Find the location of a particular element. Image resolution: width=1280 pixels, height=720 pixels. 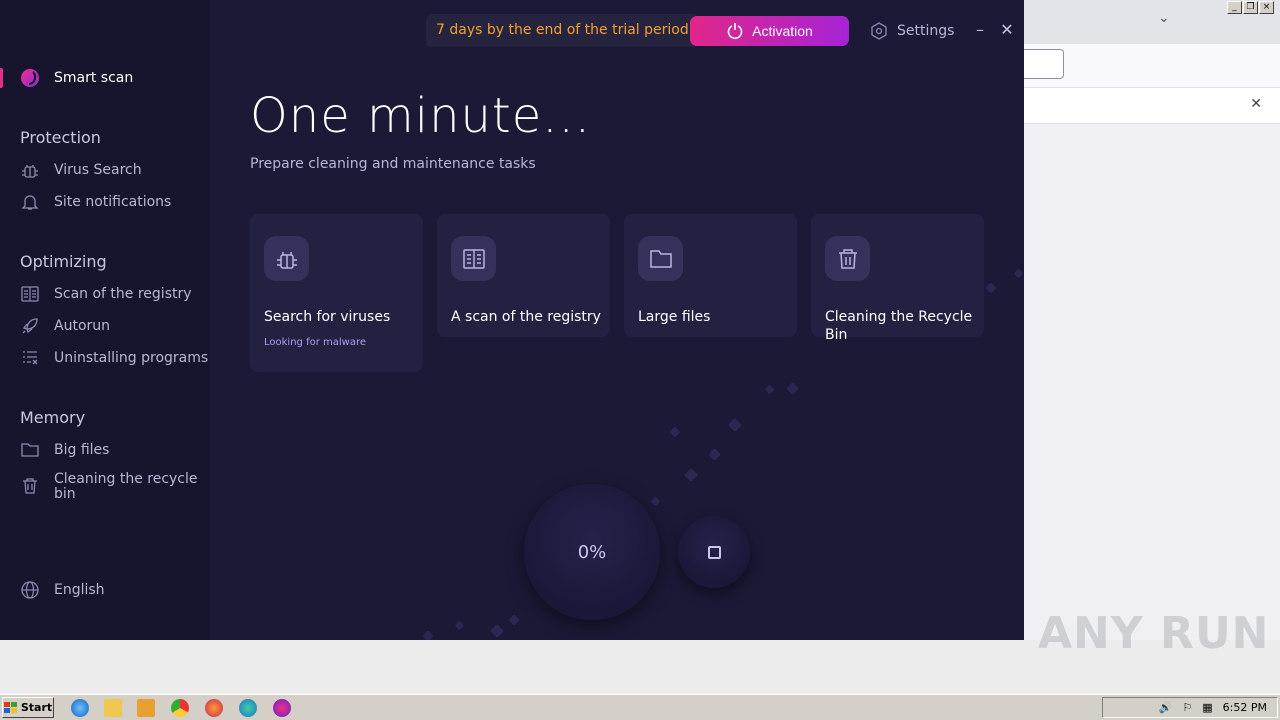

rocket-icon is located at coordinates (30, 326).